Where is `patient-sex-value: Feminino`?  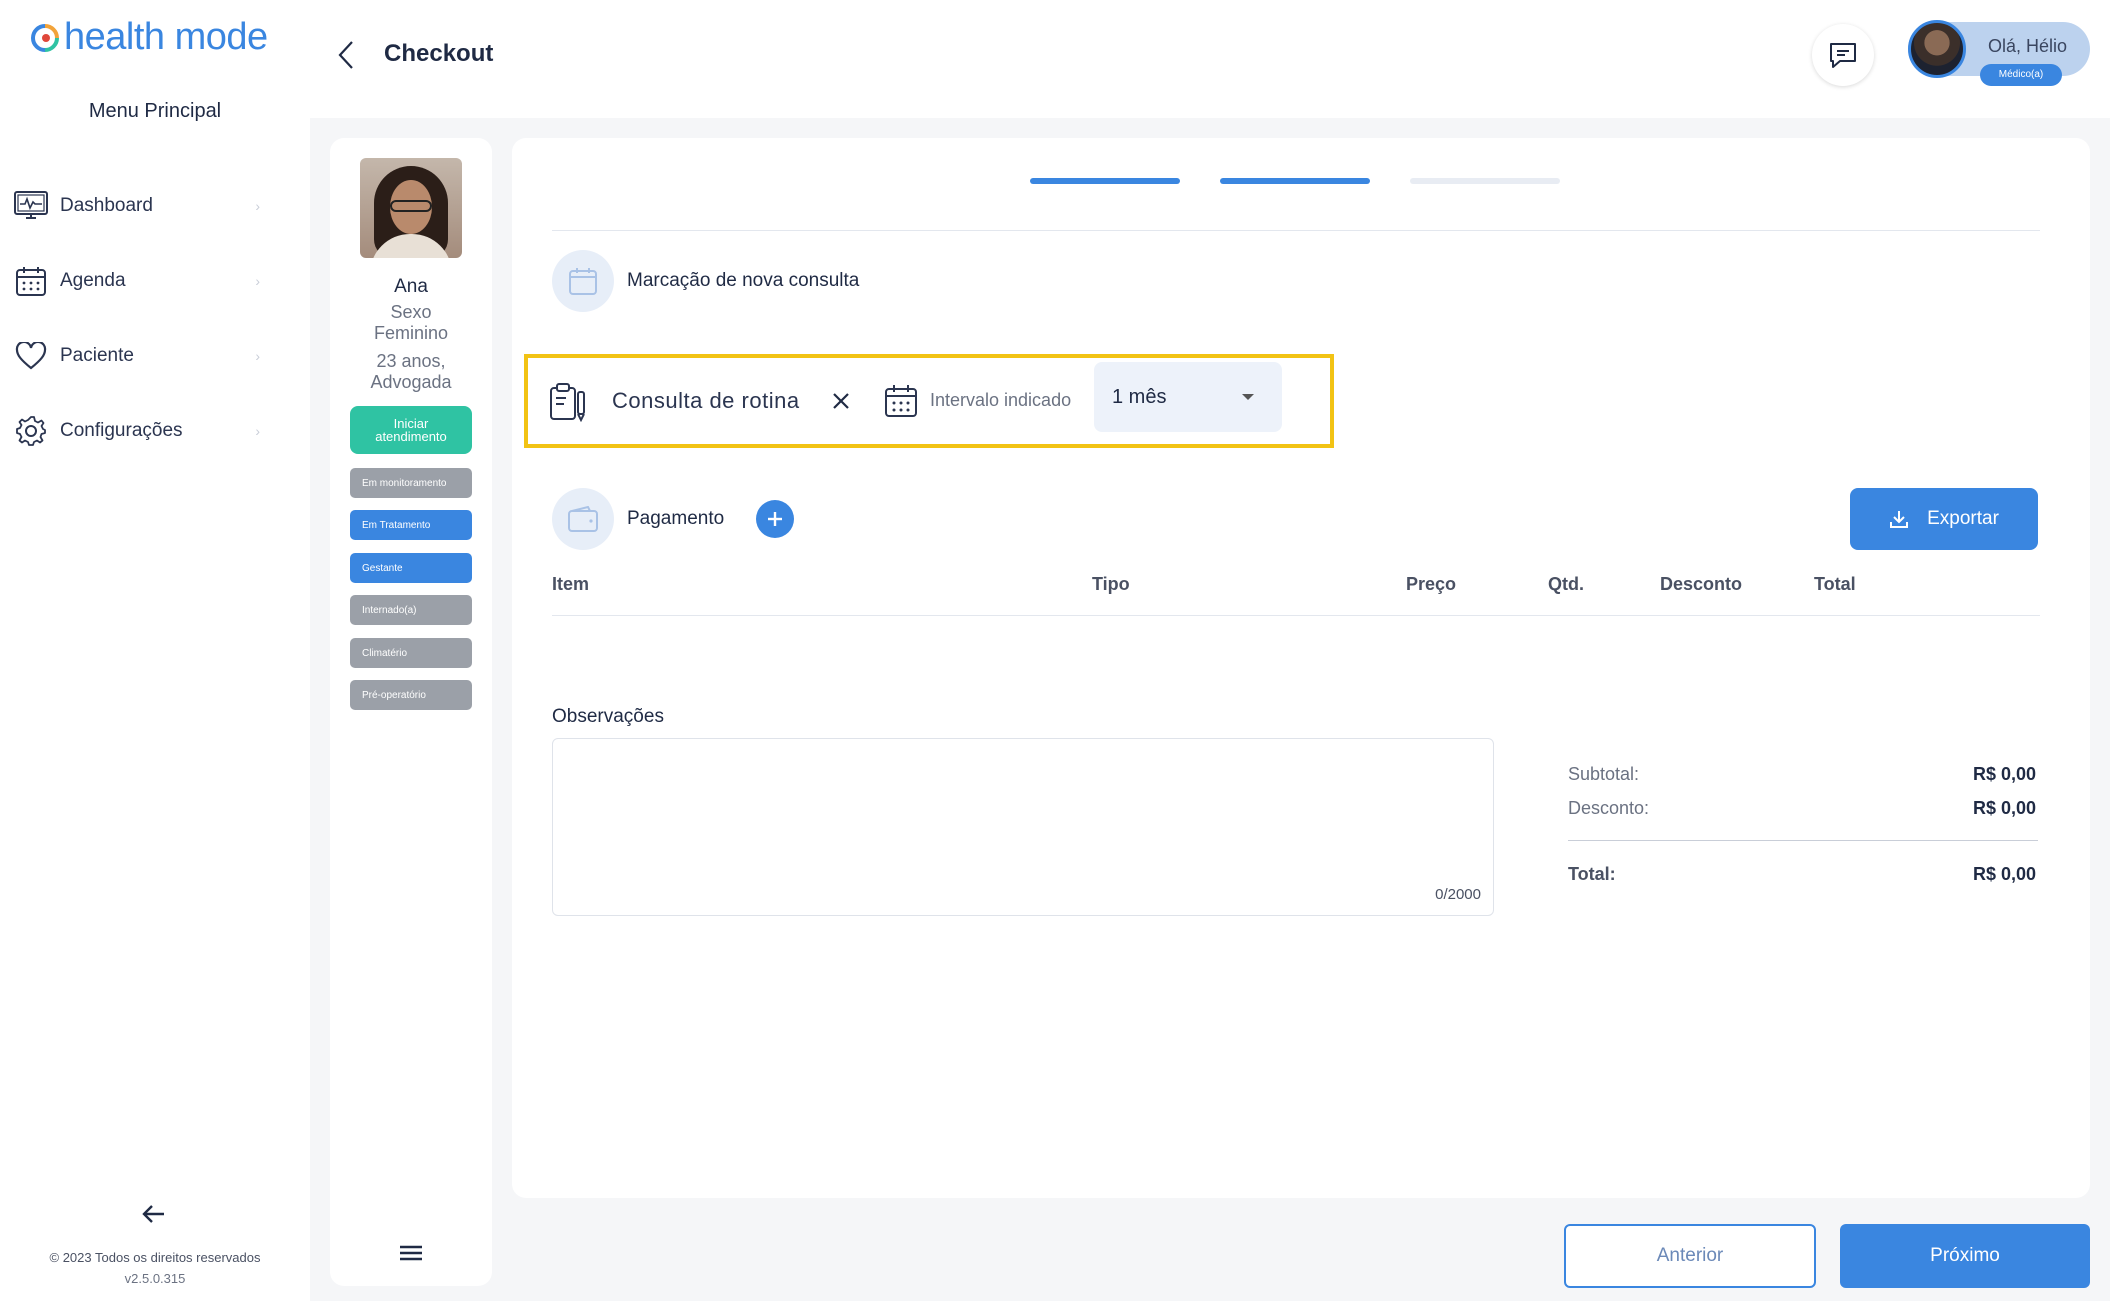
patient-sex-value: Feminino is located at coordinates (411, 333).